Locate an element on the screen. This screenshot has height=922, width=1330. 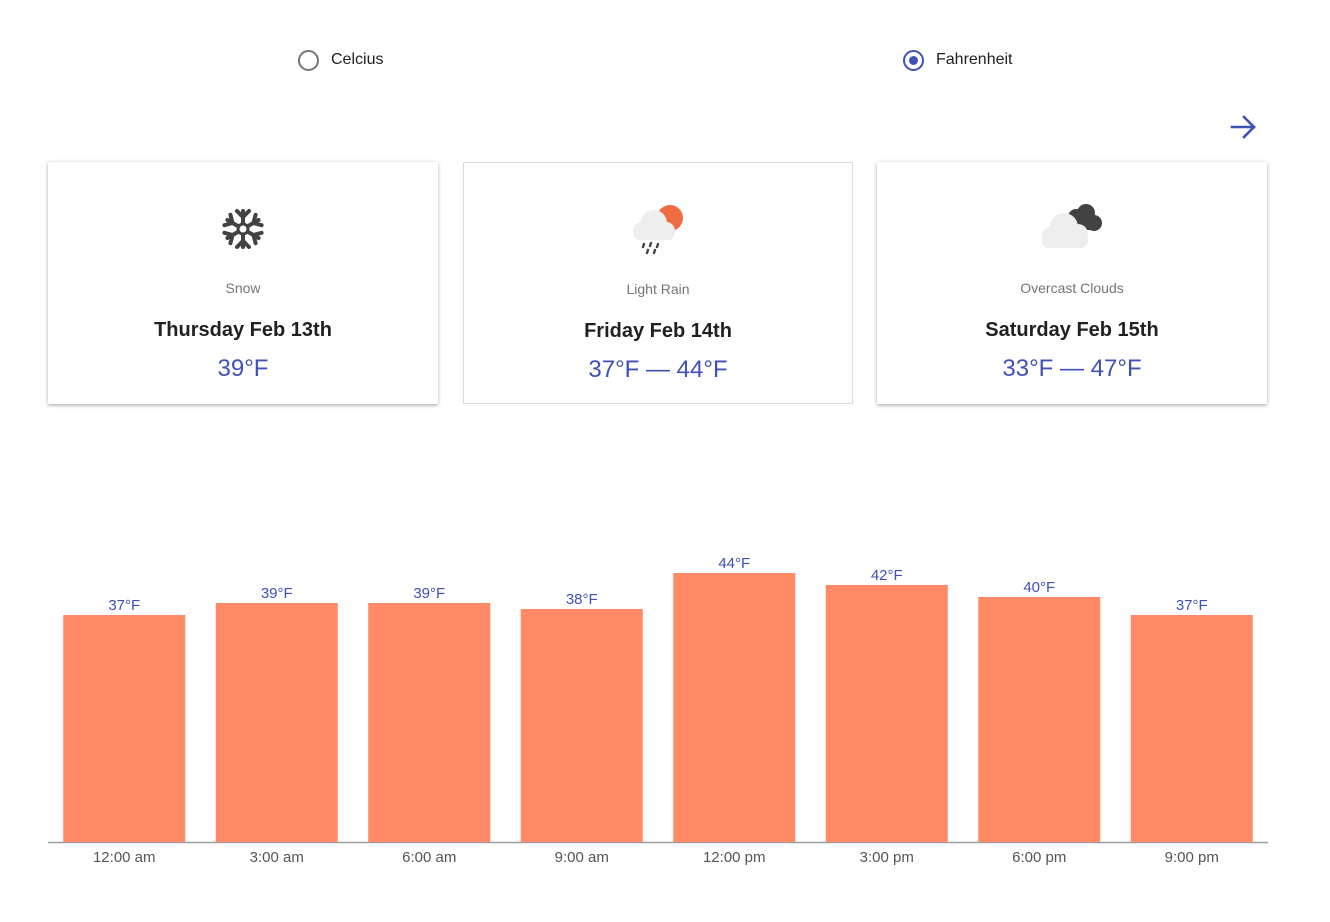
forecast-card-thursday: Snow Thursday Feb 13th 39°F is located at coordinates (243, 283).